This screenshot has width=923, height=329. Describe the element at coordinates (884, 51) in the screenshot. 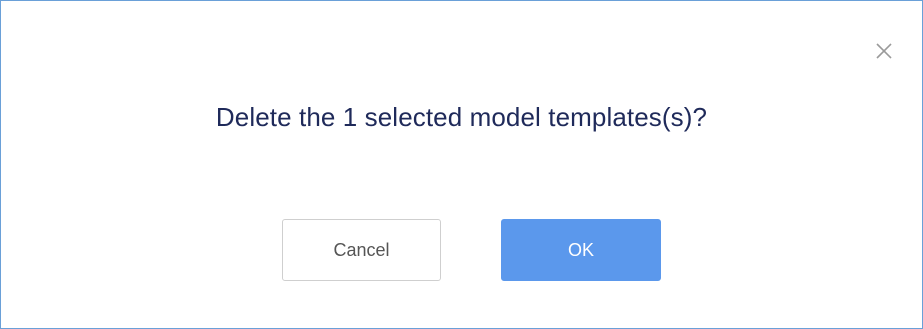

I see `close-icon` at that location.